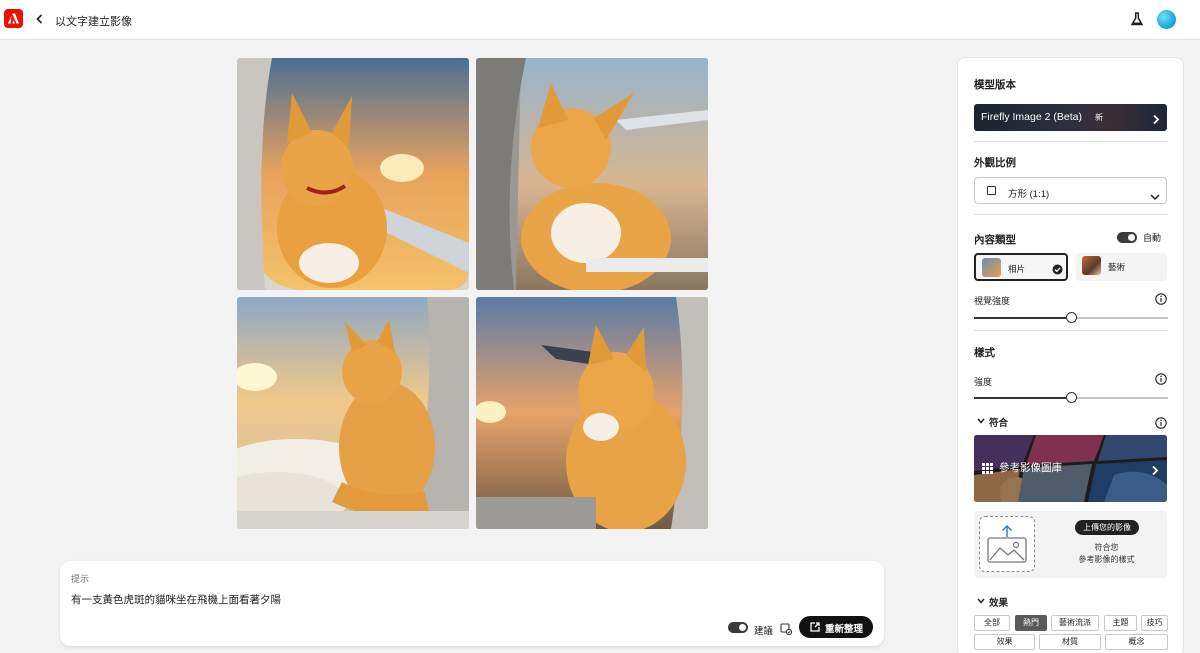 The height and width of the screenshot is (653, 1200). I want to click on effect-tab-materials: 材質, so click(1070, 642).